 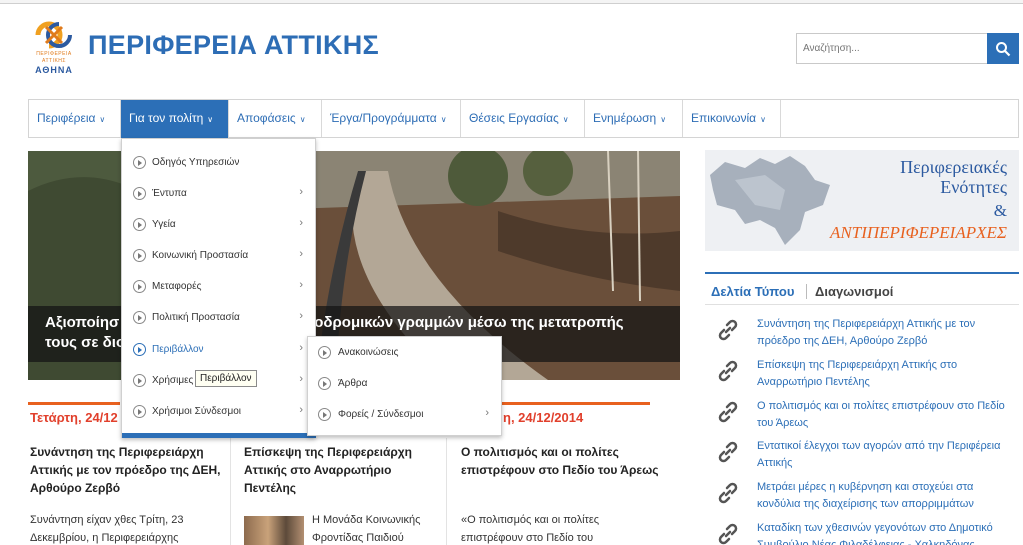 I want to click on banner-line2: Ενότητες, so click(x=973, y=187).